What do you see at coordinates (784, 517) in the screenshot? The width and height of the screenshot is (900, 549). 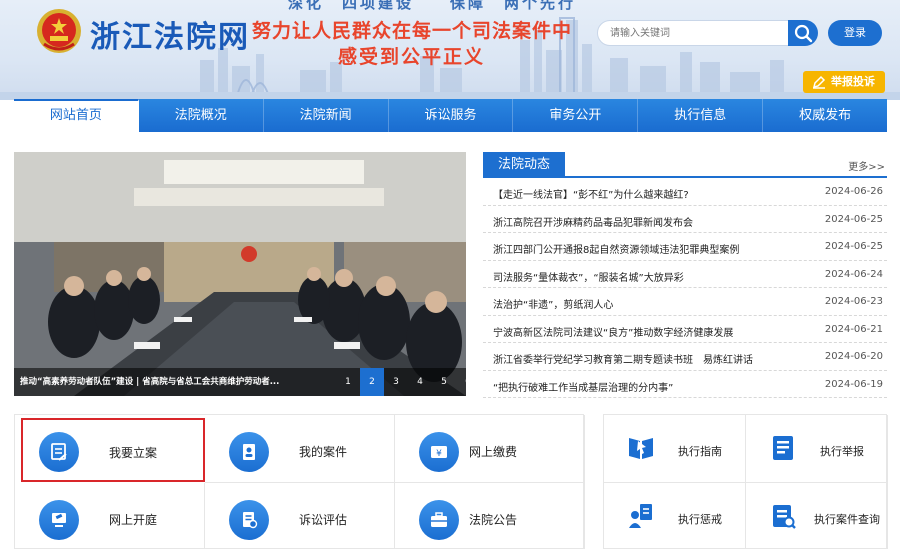 I see `case-query-icon` at bounding box center [784, 517].